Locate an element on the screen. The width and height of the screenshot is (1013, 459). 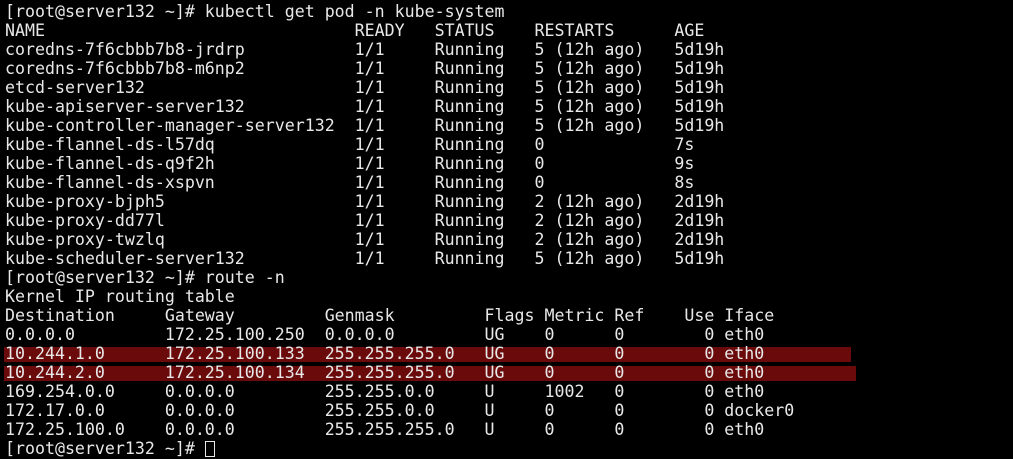
pod-row: kube-flannel-ds-q9f2h 1/1 Running 0 9s is located at coordinates (350, 163).